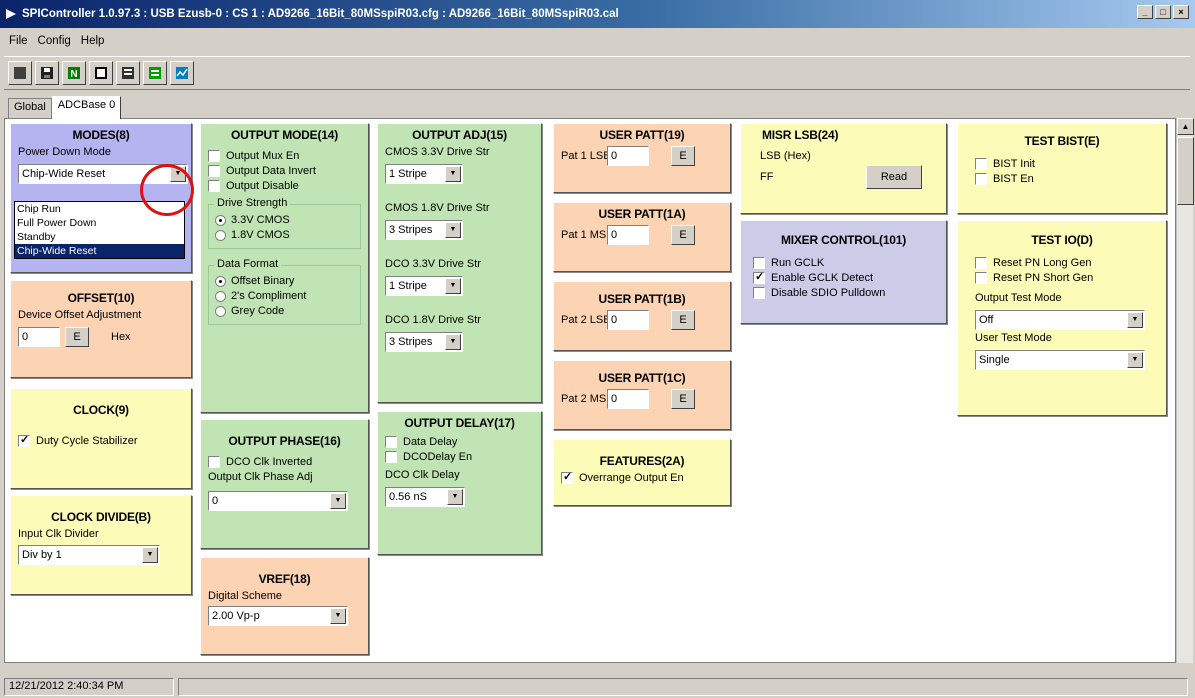 The image size is (1195, 698). What do you see at coordinates (597, 73) in the screenshot?
I see `toolbar: N` at bounding box center [597, 73].